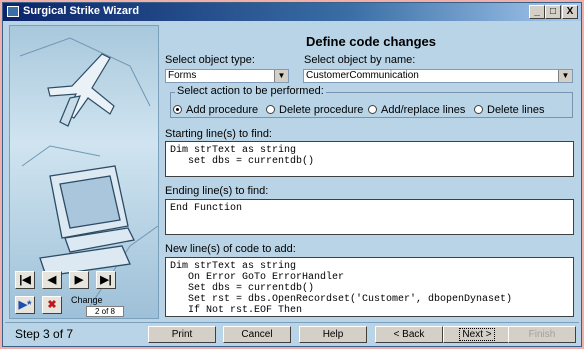 The width and height of the screenshot is (584, 349). Describe the element at coordinates (52, 280) in the screenshot. I see `previous-record-button: ◀` at that location.